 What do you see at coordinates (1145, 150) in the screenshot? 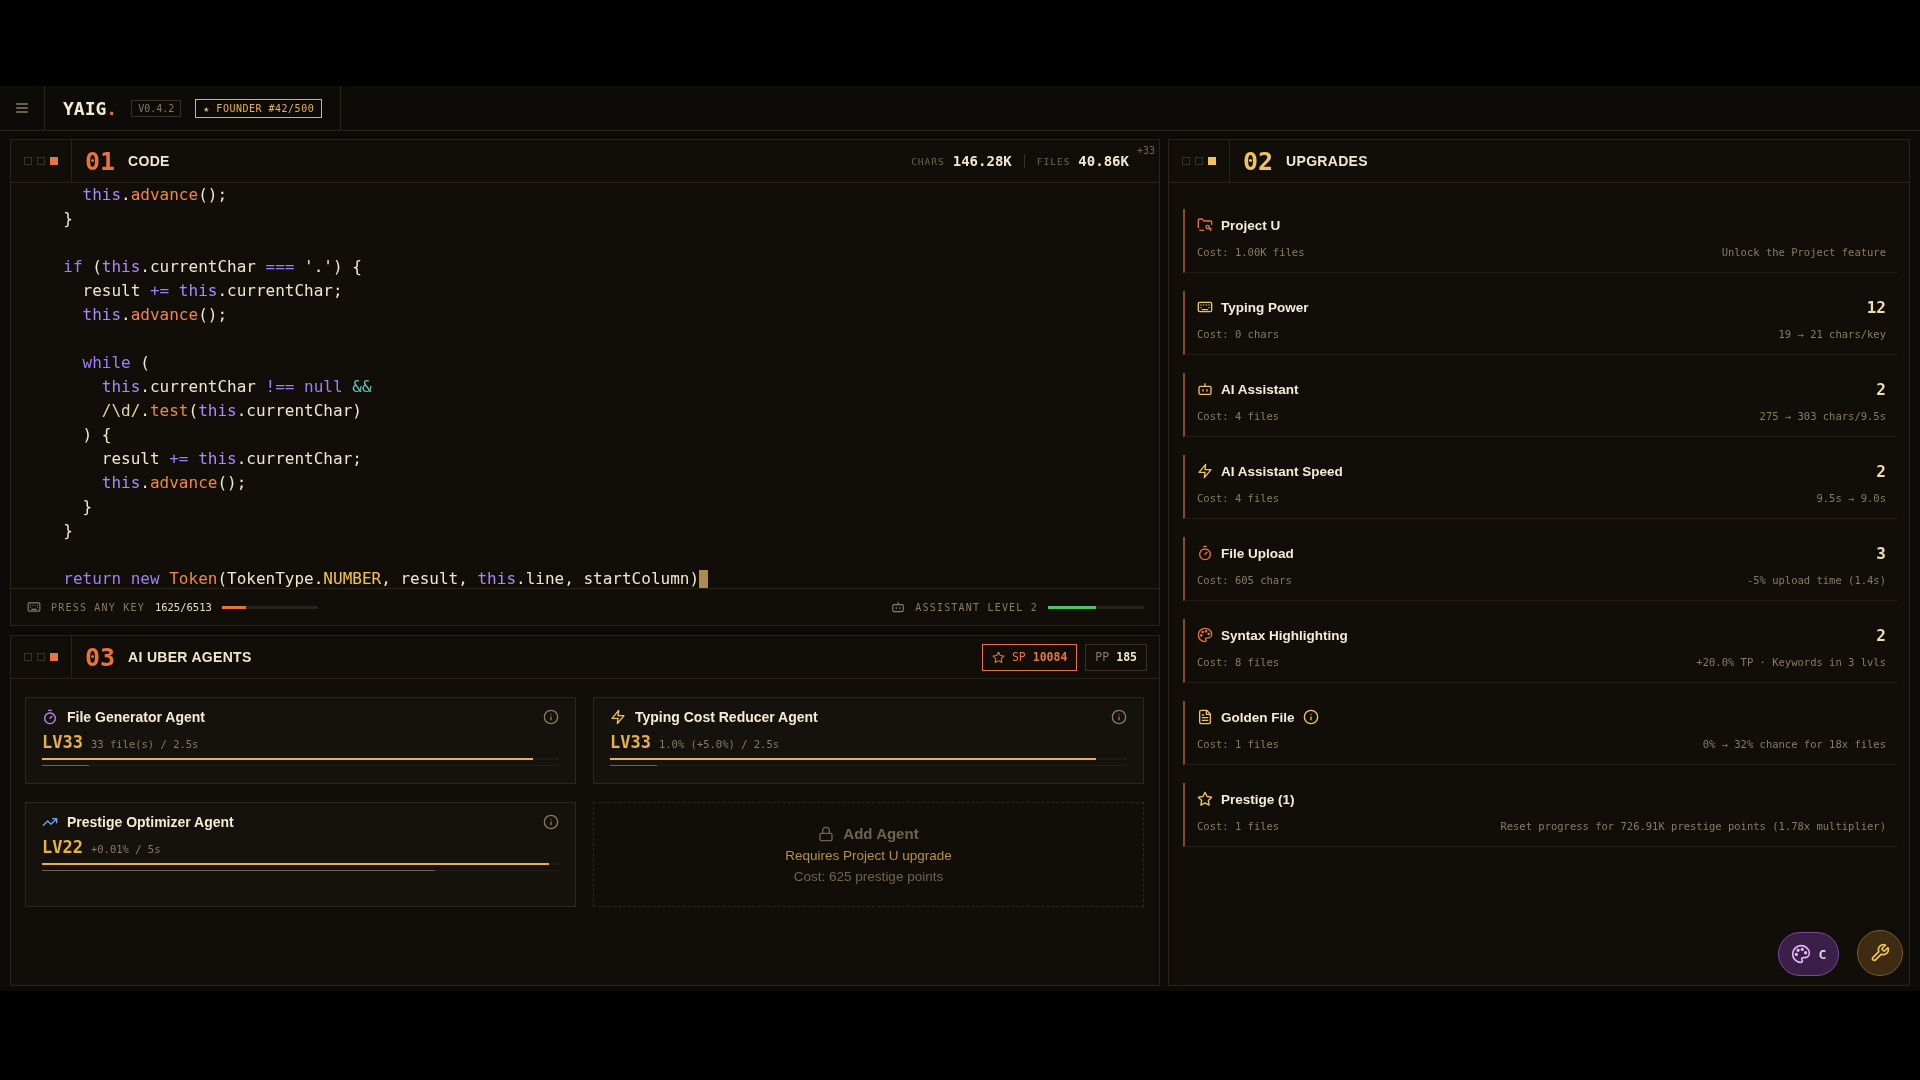
I see `stat-delta: +33` at bounding box center [1145, 150].